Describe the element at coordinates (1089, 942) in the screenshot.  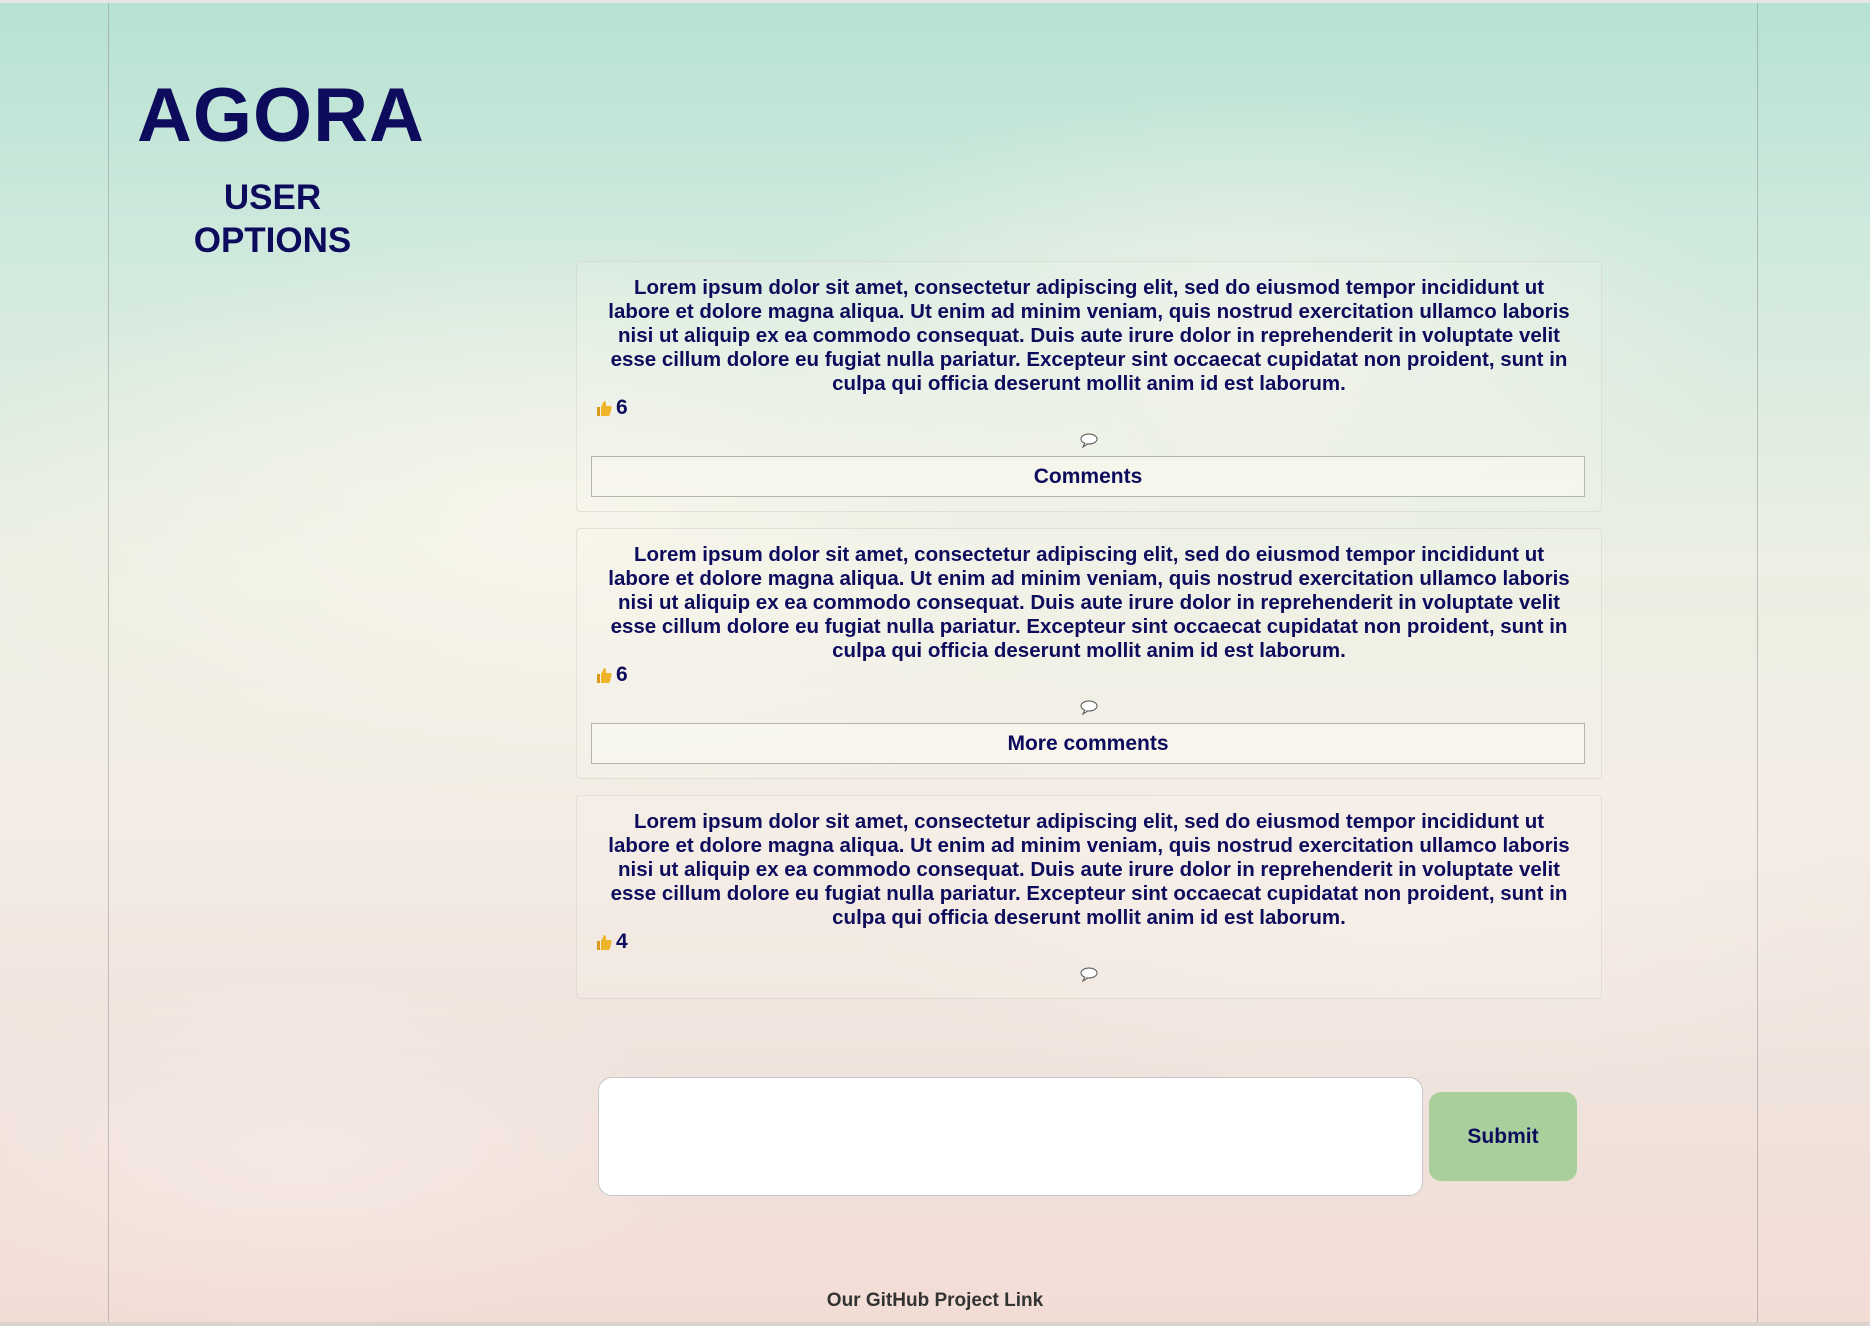
I see `like-counter: 4` at that location.